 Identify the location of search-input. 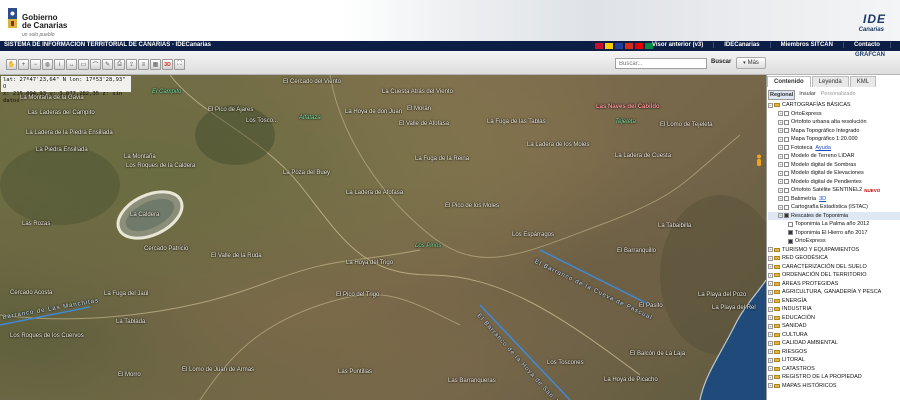
(661, 63).